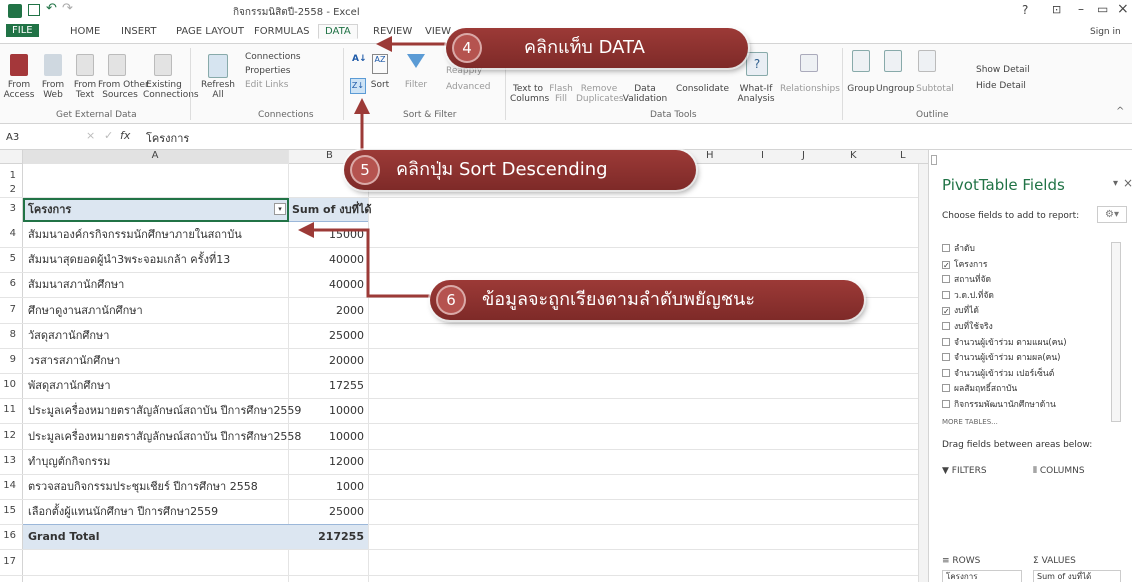 This screenshot has height=582, width=1132. I want to click on step-number: 4, so click(467, 48).